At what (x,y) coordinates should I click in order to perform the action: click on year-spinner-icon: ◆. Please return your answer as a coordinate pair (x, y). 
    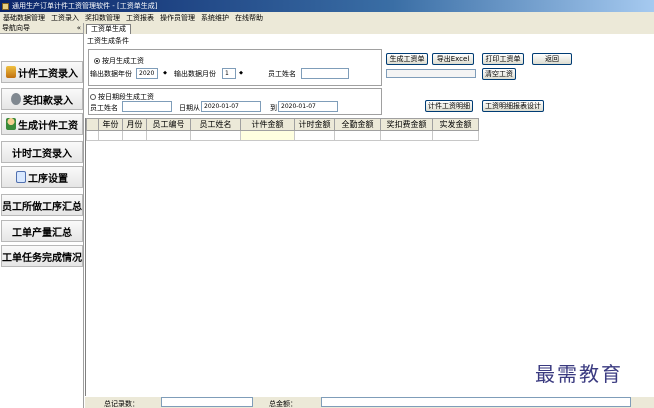
    Looking at the image, I should click on (165, 73).